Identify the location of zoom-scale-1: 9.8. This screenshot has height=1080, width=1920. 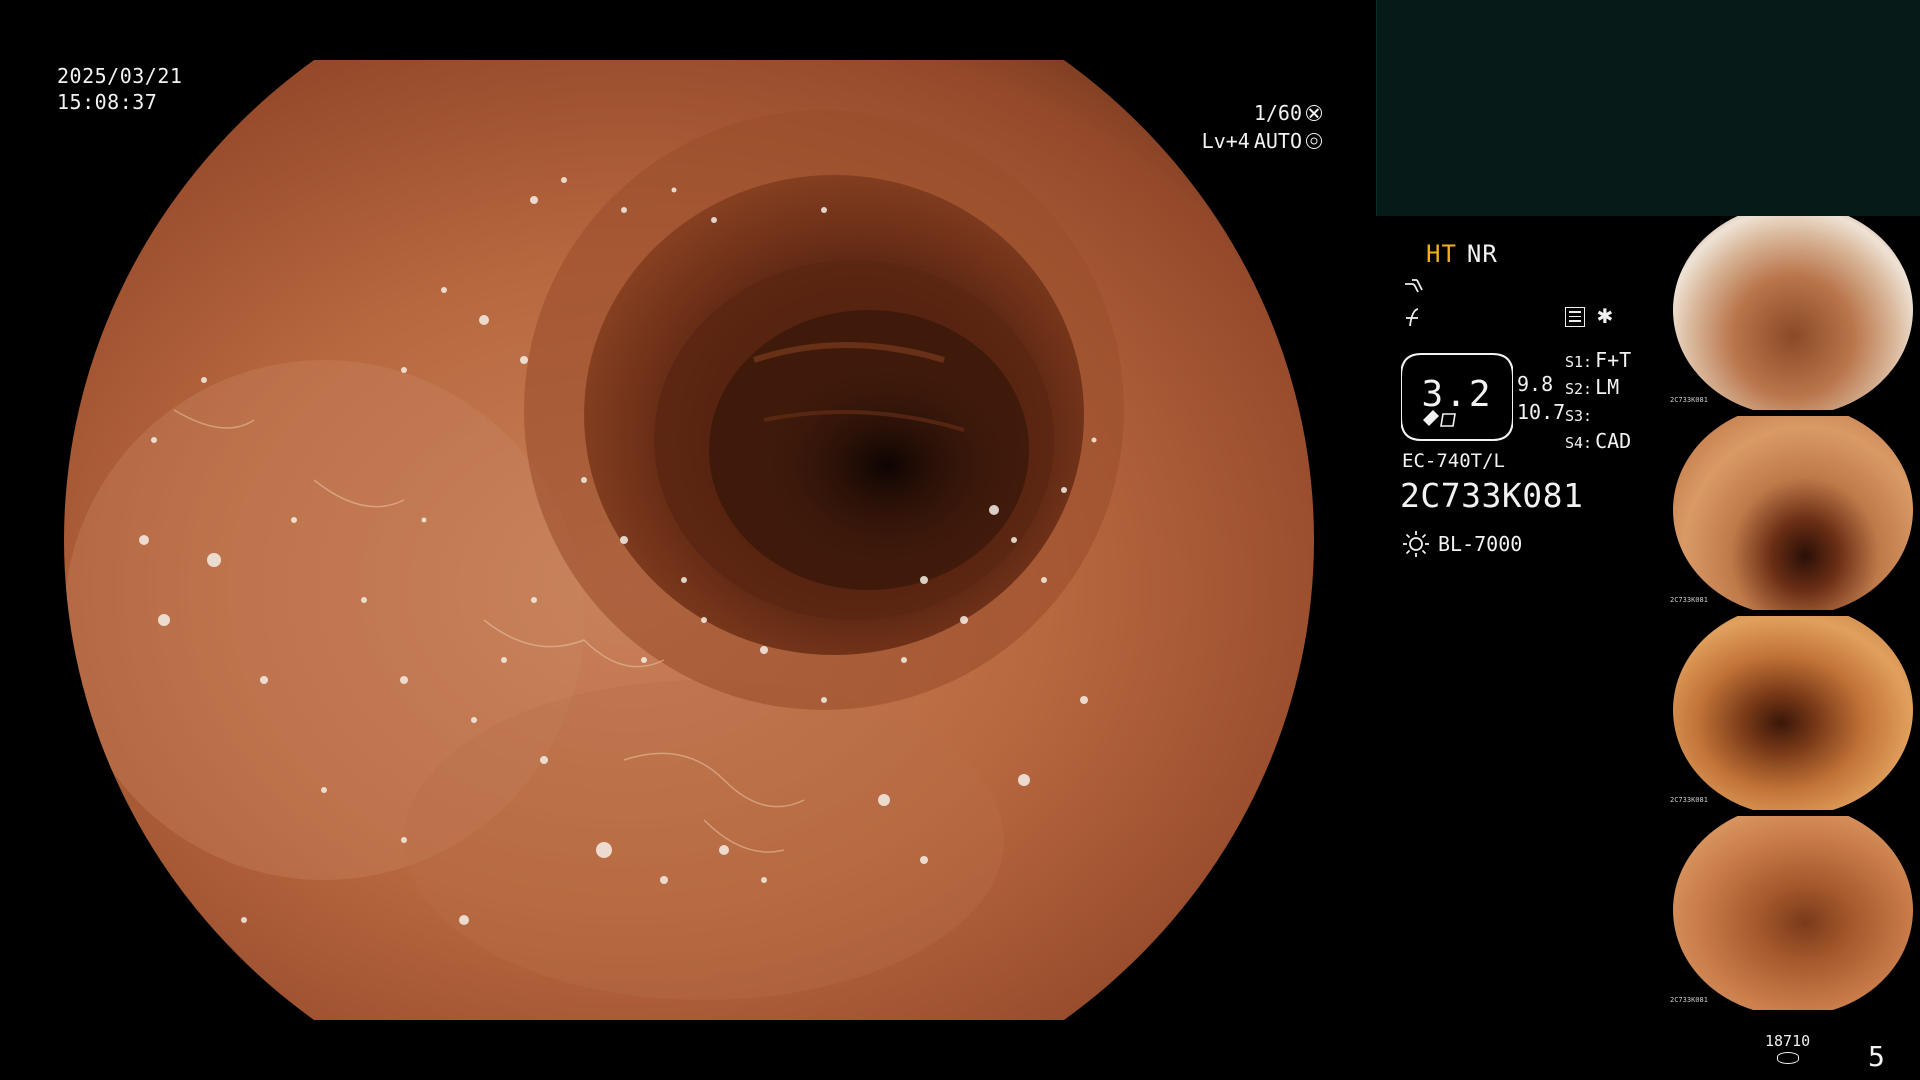
(1535, 384).